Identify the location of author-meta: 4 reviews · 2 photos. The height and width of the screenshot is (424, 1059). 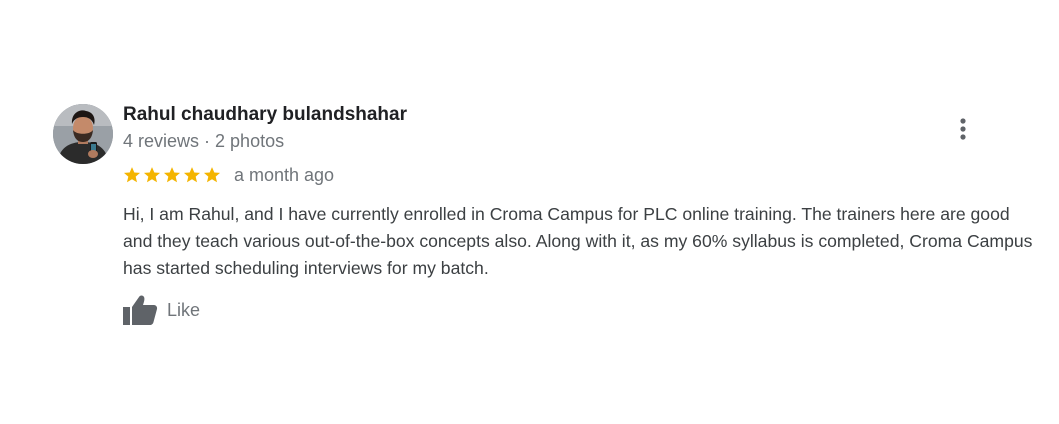
(203, 141).